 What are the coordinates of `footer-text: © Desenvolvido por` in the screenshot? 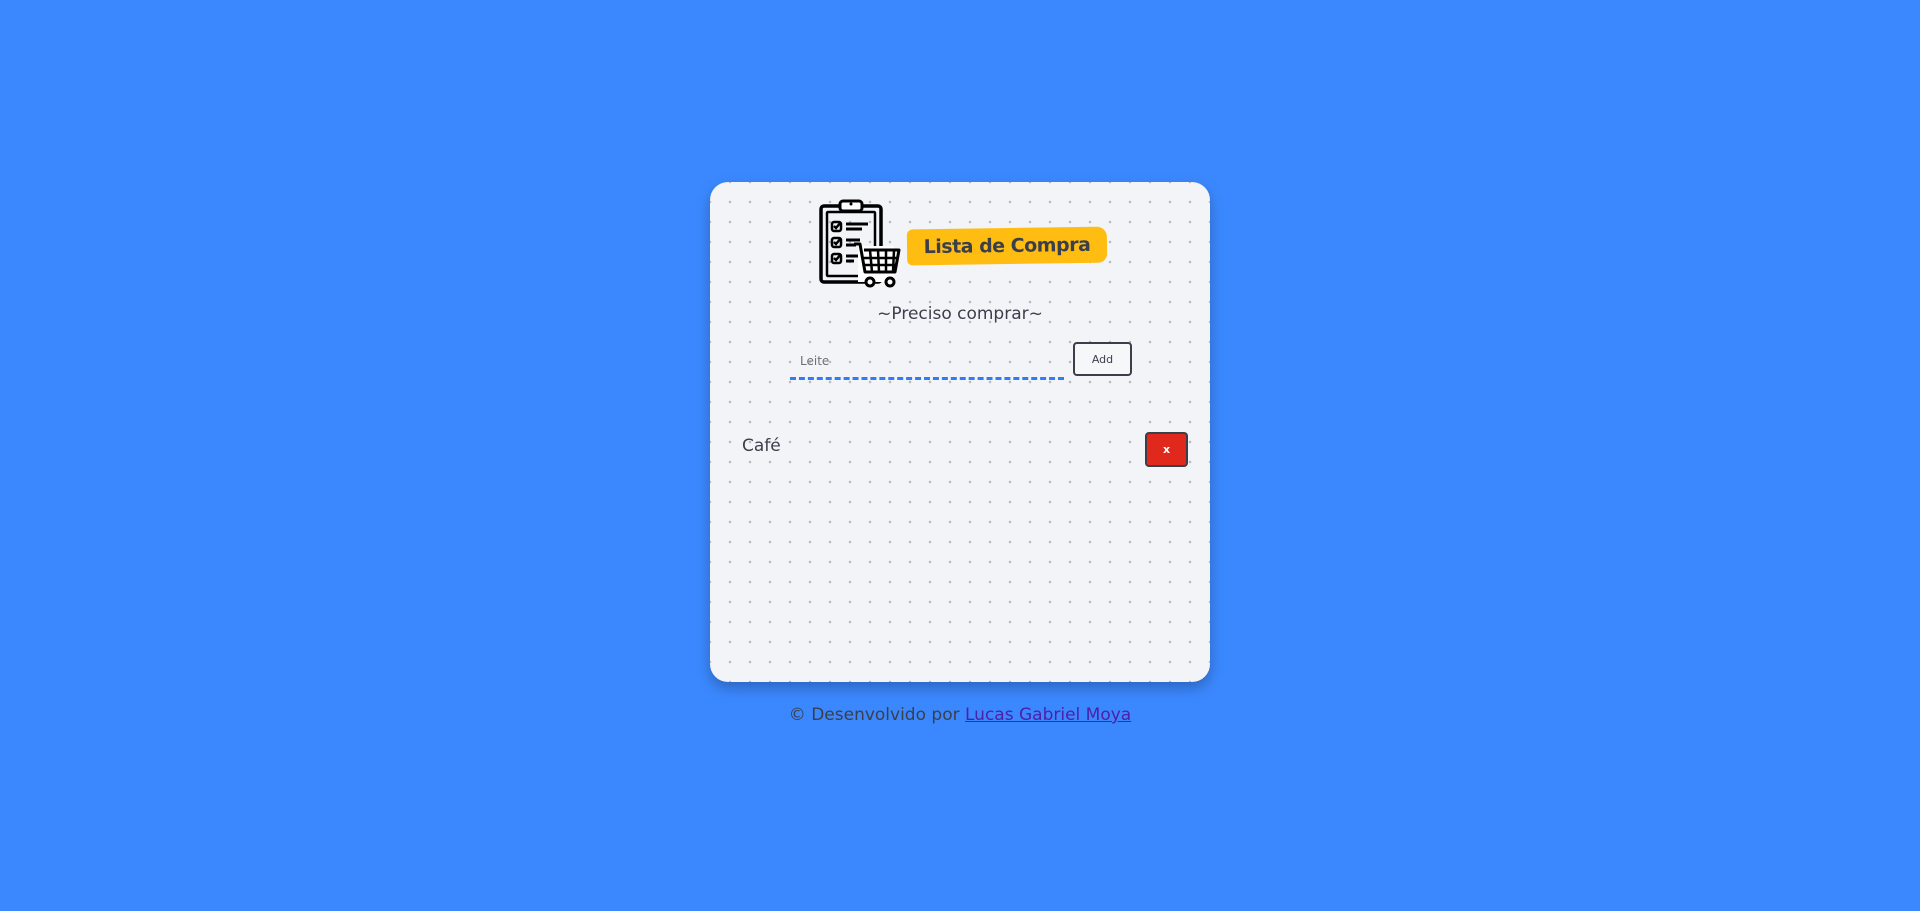 It's located at (876, 715).